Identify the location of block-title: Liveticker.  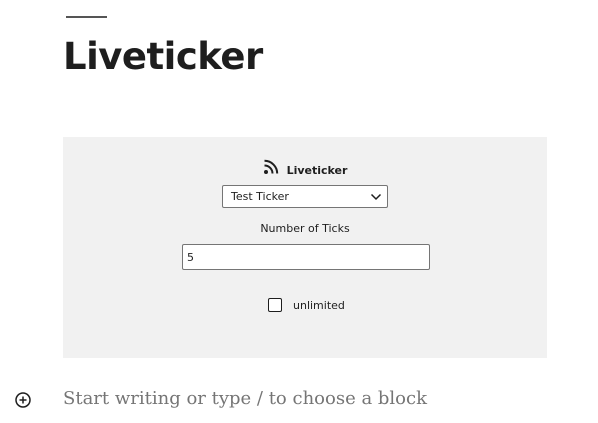
(317, 170).